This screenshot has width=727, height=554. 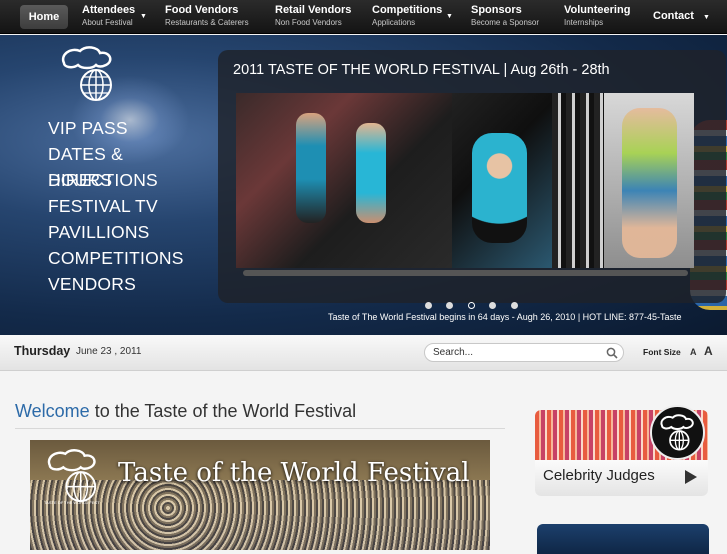 What do you see at coordinates (313, 10) in the screenshot?
I see `nav-item-title: Retail Vendors` at bounding box center [313, 10].